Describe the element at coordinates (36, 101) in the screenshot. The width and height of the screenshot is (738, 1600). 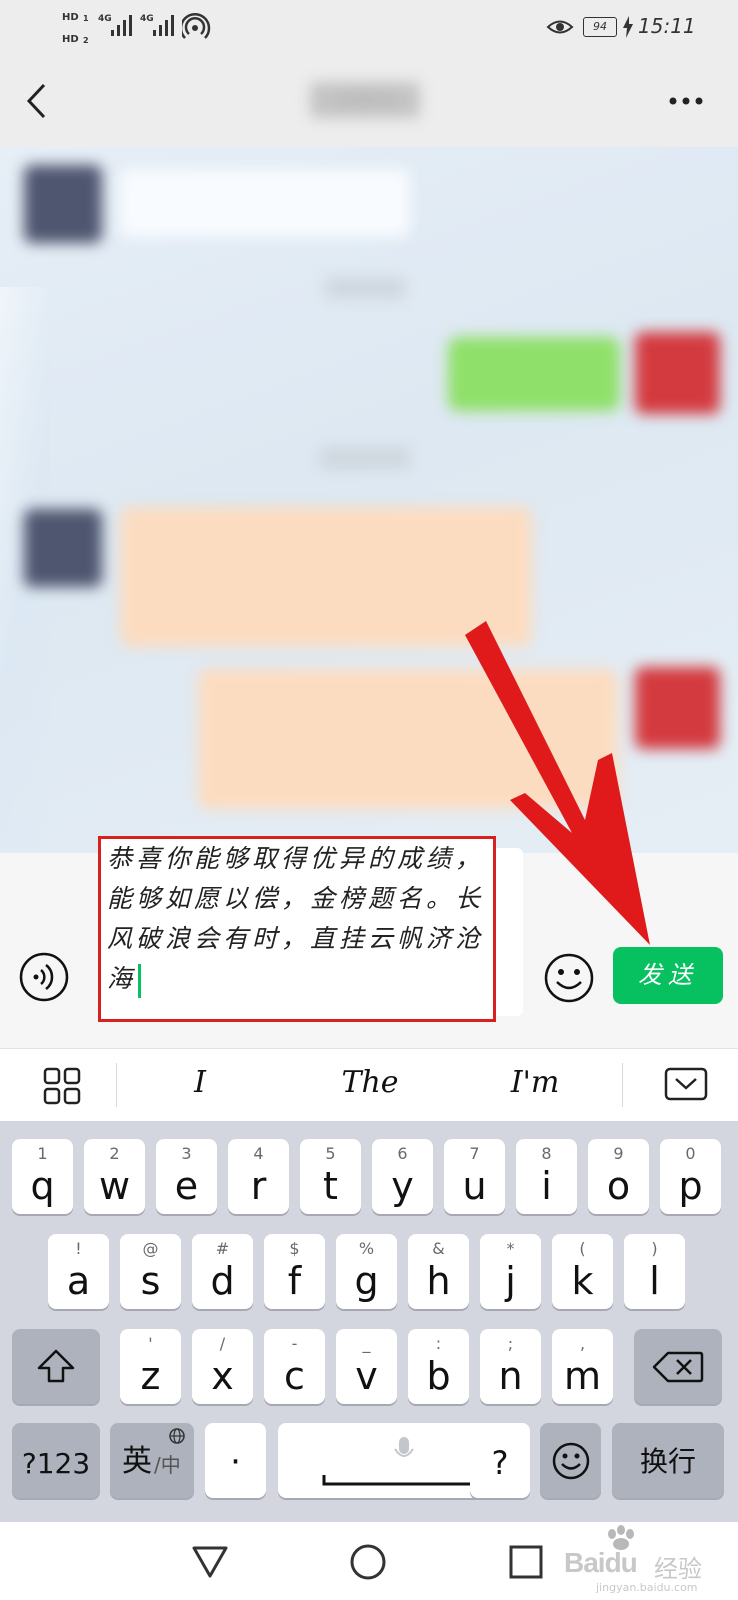
I see `back-arrow-icon` at that location.